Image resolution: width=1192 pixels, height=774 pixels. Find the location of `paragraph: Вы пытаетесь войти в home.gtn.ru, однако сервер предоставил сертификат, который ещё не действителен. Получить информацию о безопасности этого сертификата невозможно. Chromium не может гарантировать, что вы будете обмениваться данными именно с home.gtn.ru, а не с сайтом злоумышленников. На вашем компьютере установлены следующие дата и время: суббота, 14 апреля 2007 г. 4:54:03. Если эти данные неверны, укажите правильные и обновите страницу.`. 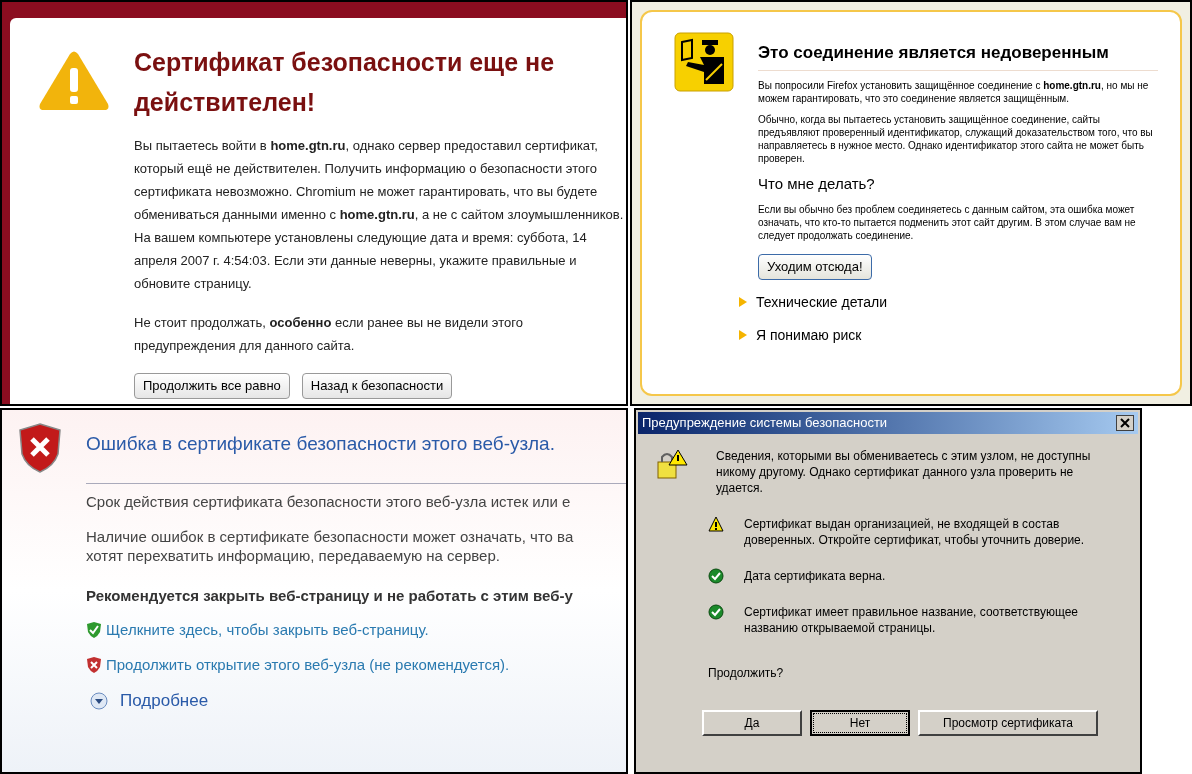

paragraph: Вы пытаетесь войти в home.gtn.ru, однако сервер предоставил сертификат, который ещё не действителен. Получить информацию о безопасности этого сертификата невозможно. Chromium не может гарантировать, что вы будете обмениваться данными именно с home.gtn.ru, а не с сайтом злоумышленников. На вашем компьютере установлены следующие дата и время: суббота, 14 апреля 2007 г. 4:54:03. Если эти данные неверны, укажите правильные и обновите страницу. is located at coordinates (379, 215).